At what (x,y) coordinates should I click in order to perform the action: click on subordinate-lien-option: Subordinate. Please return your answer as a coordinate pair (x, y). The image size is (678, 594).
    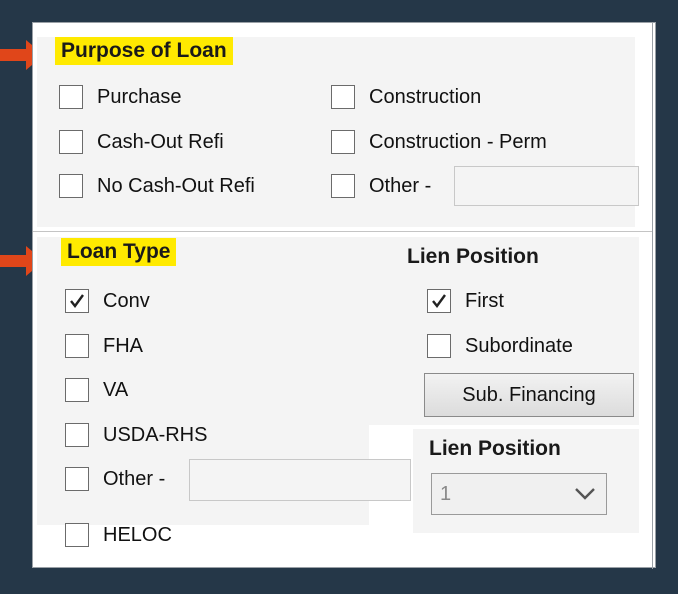
    Looking at the image, I should click on (500, 346).